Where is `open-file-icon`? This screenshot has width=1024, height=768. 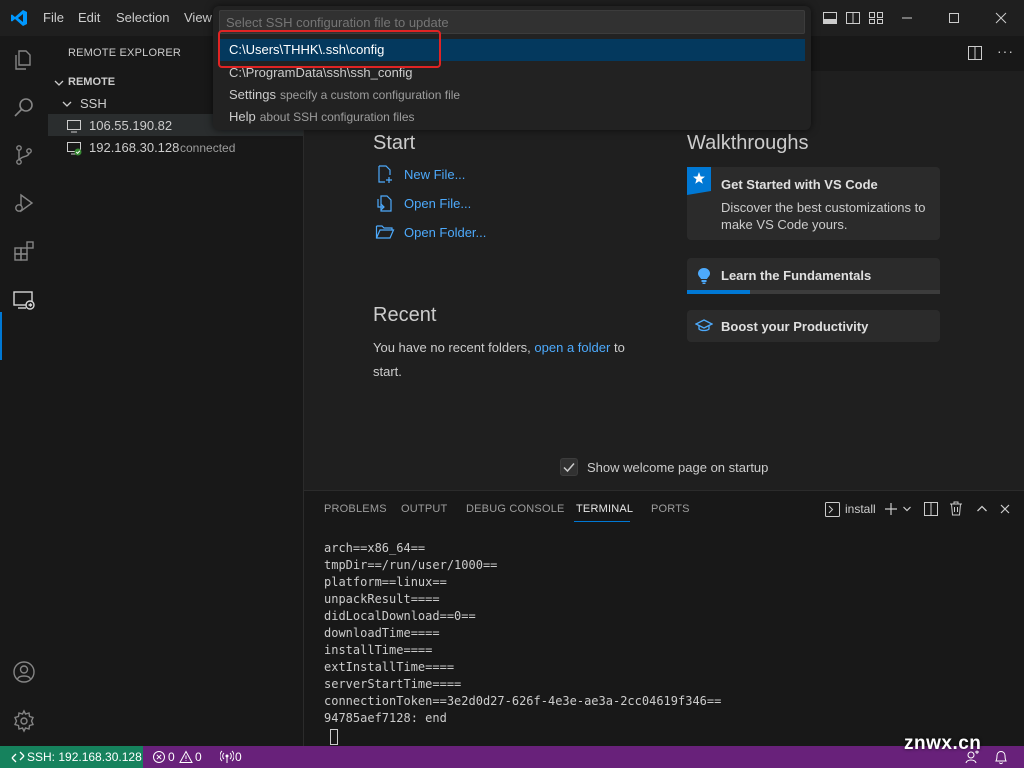 open-file-icon is located at coordinates (384, 203).